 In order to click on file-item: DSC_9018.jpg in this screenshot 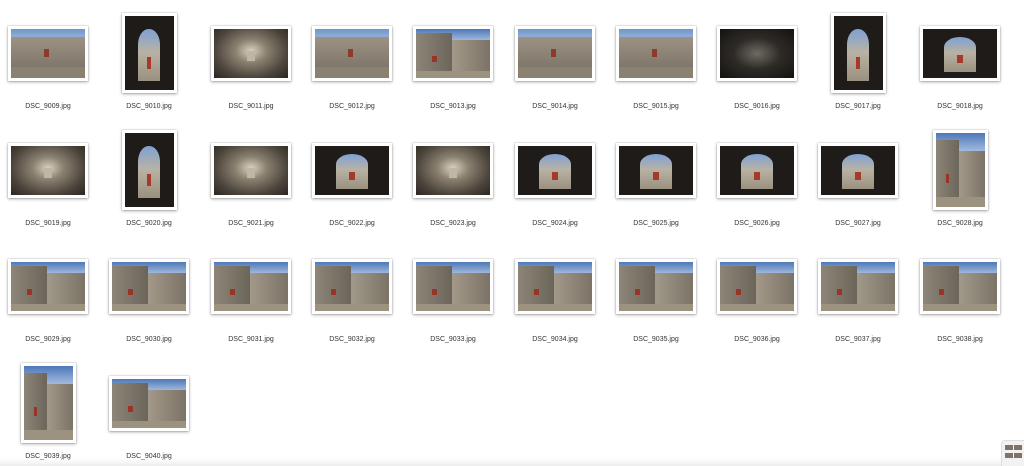, I will do `click(960, 62)`.